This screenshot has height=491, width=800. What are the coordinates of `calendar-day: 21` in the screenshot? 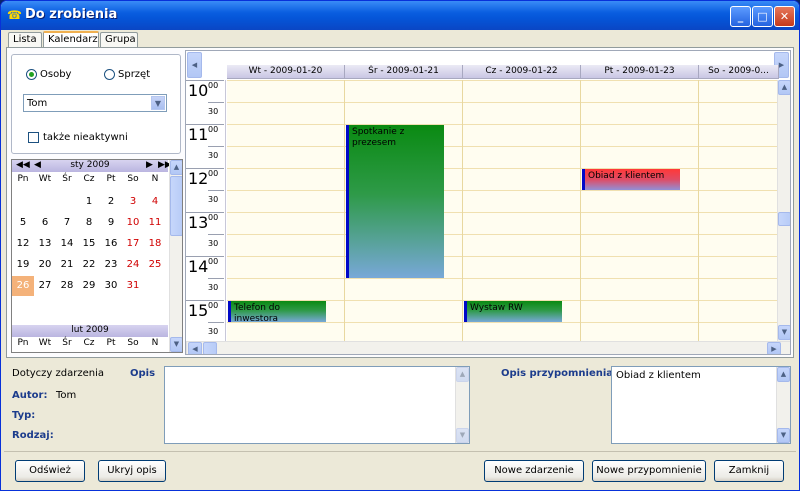 It's located at (67, 265).